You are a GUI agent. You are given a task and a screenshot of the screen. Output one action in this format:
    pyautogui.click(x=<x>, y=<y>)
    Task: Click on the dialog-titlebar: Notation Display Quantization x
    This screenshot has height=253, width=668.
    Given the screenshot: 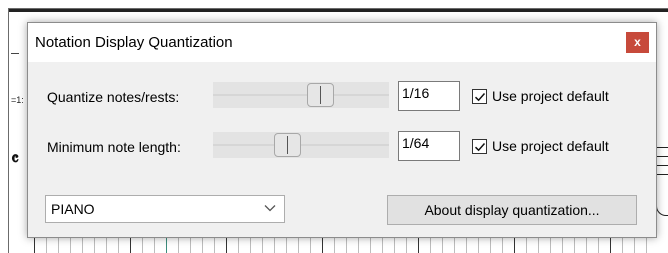 What is the action you would take?
    pyautogui.click(x=342, y=42)
    